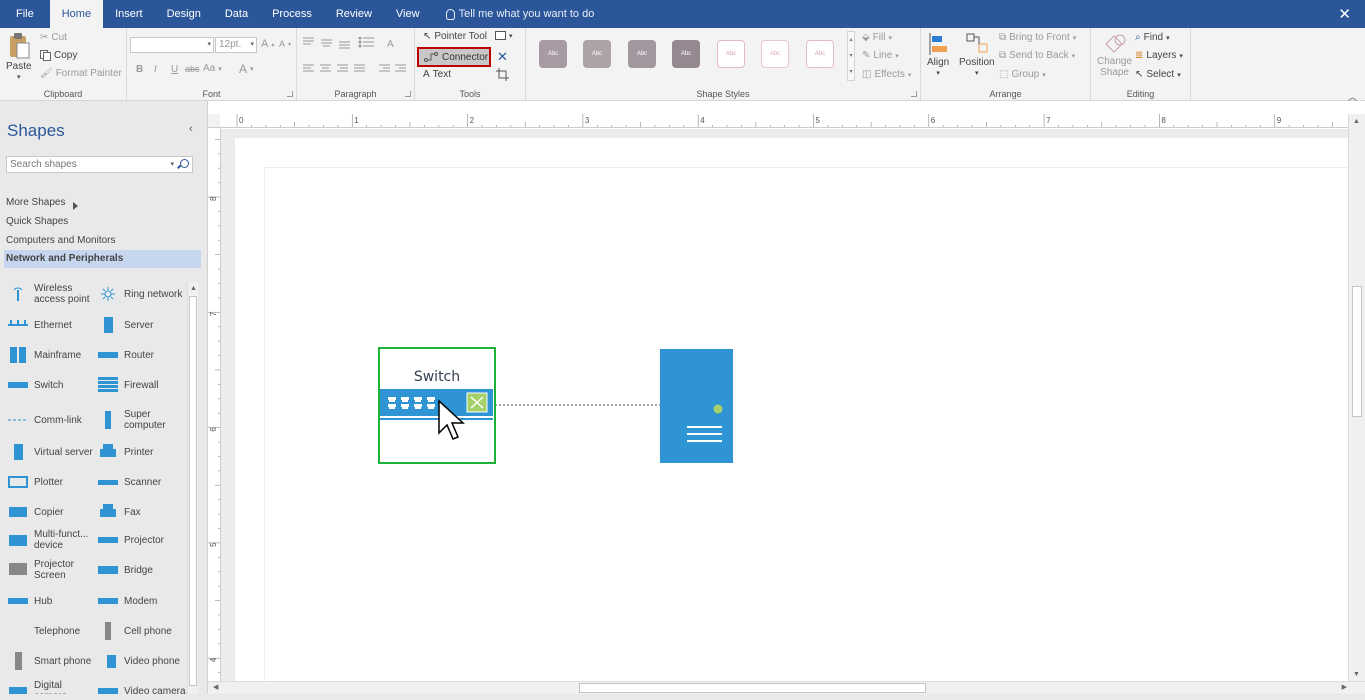 Image resolution: width=1365 pixels, height=700 pixels. What do you see at coordinates (58, 55) in the screenshot?
I see `copy-button: Copy` at bounding box center [58, 55].